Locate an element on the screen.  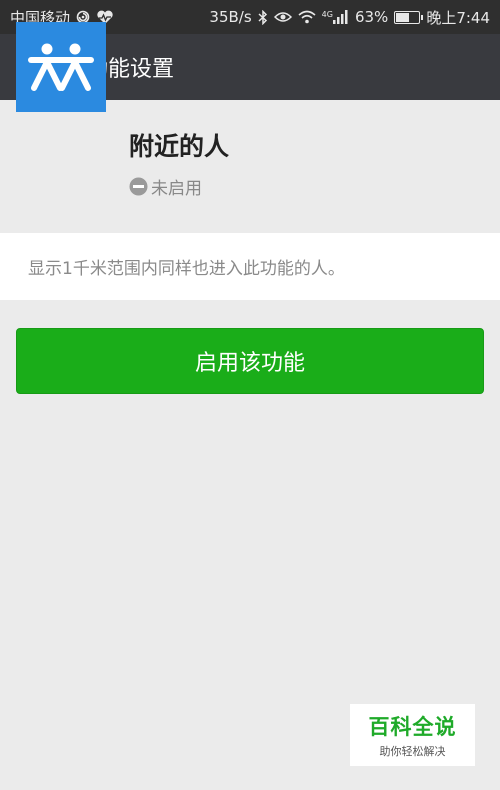
watermark-logo: 百科全说 助你轻松解决 is located at coordinates (412, 735).